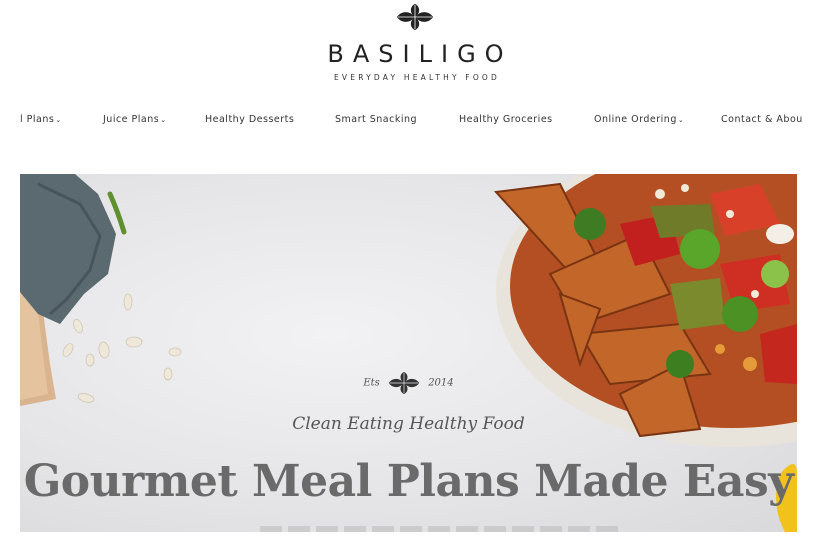 This screenshot has width=830, height=550. I want to click on nav-item-meal-plans: l Plans⌄, so click(41, 119).